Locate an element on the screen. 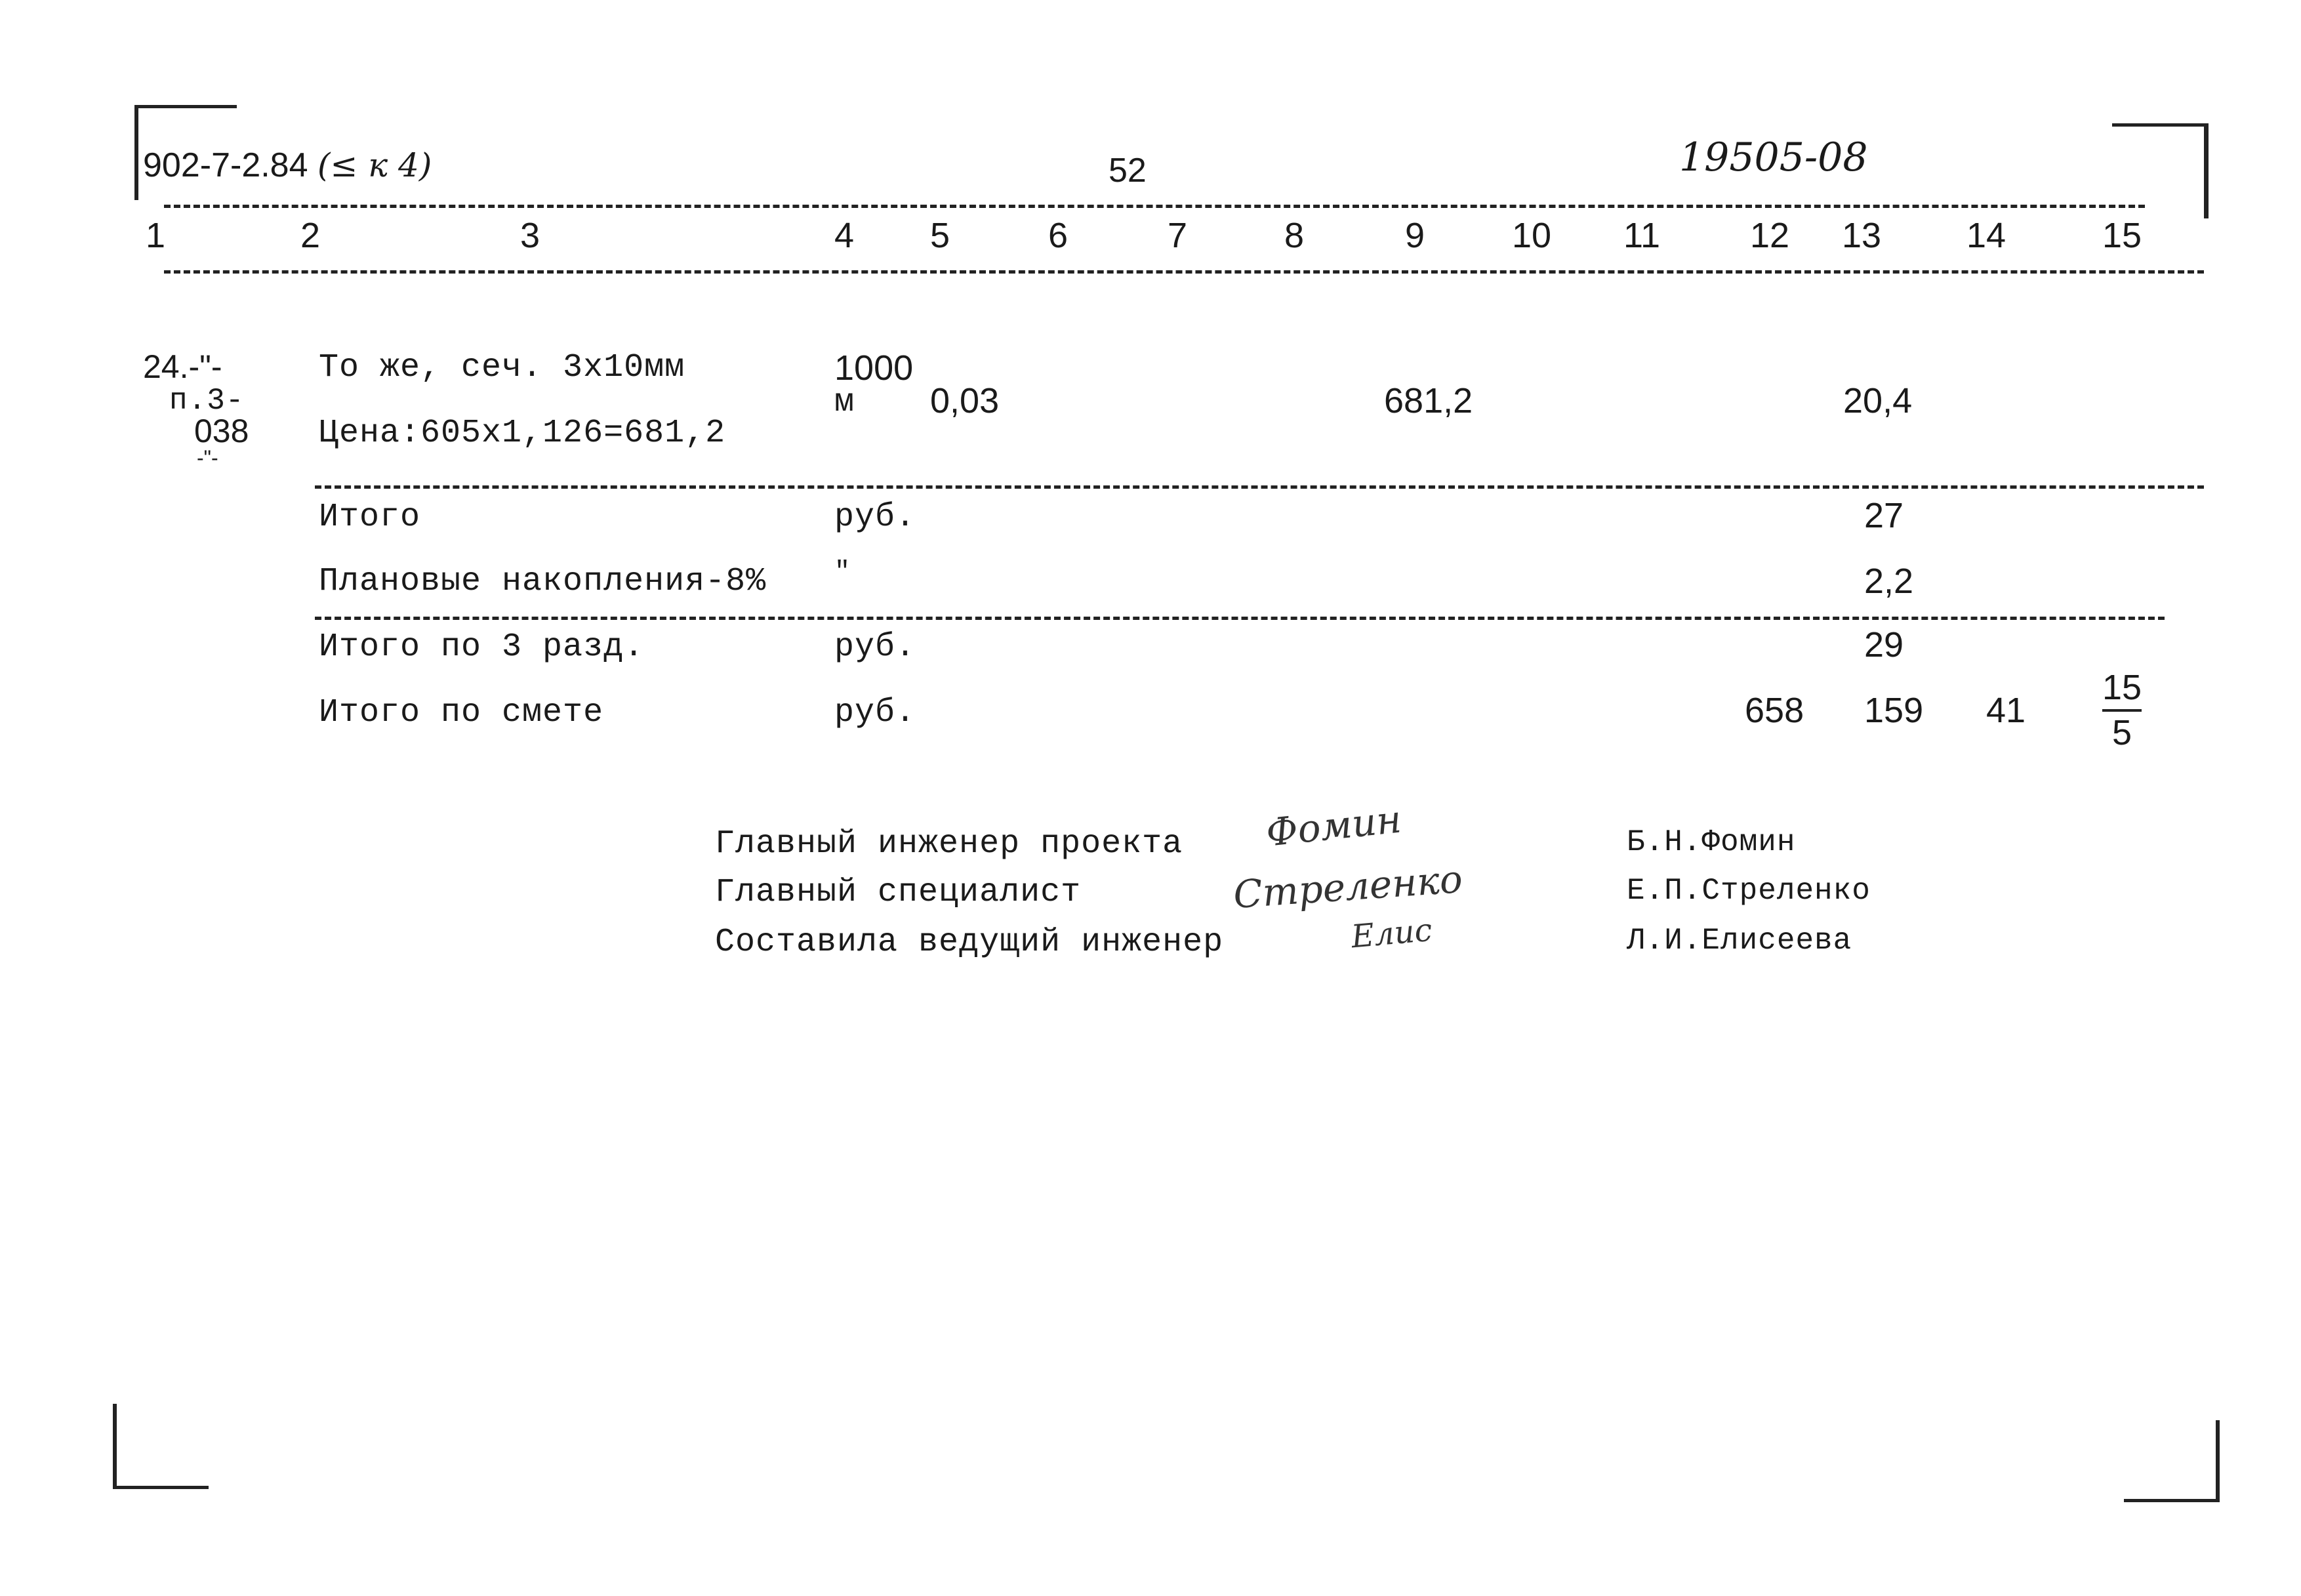 Image resolution: width=2301 pixels, height=1596 pixels. column-number: 13 is located at coordinates (1862, 235).